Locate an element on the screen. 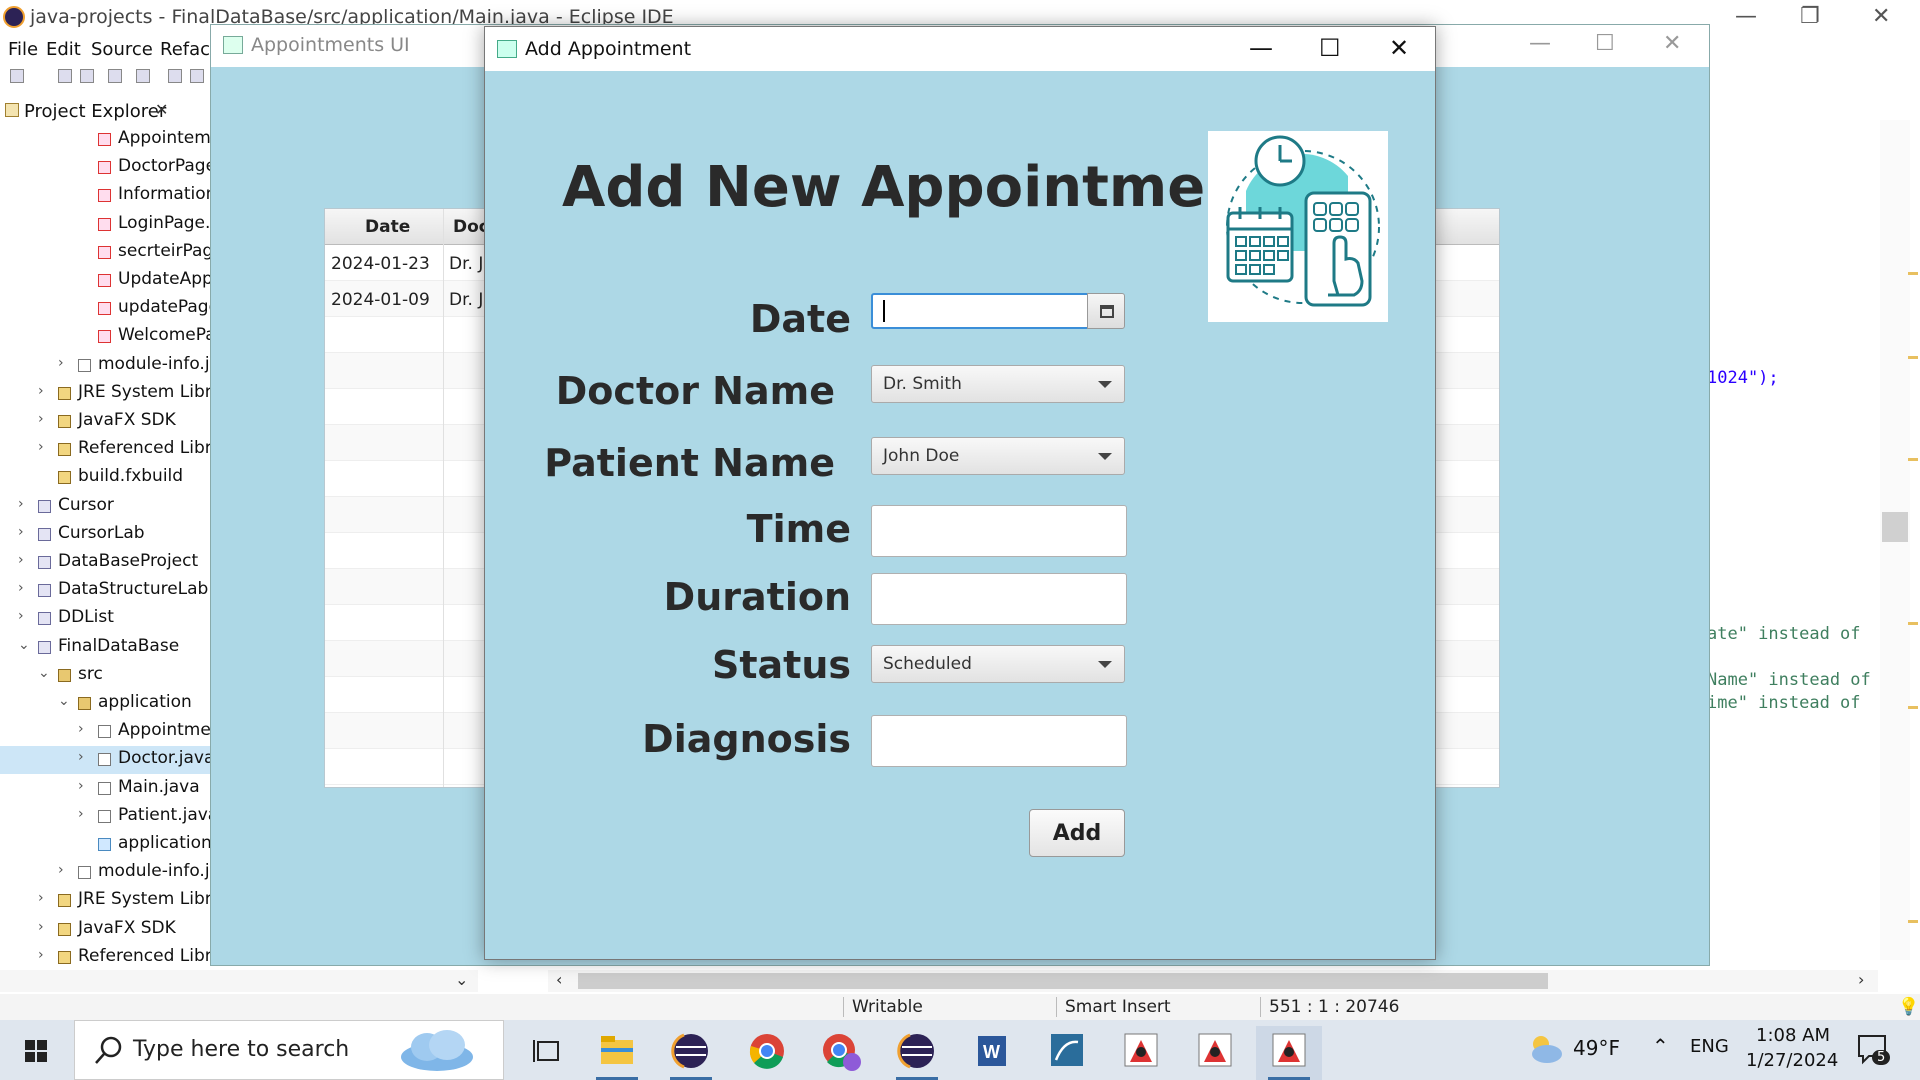 This screenshot has width=1920, height=1080. tree-item: DoctorPage is located at coordinates (105, 168).